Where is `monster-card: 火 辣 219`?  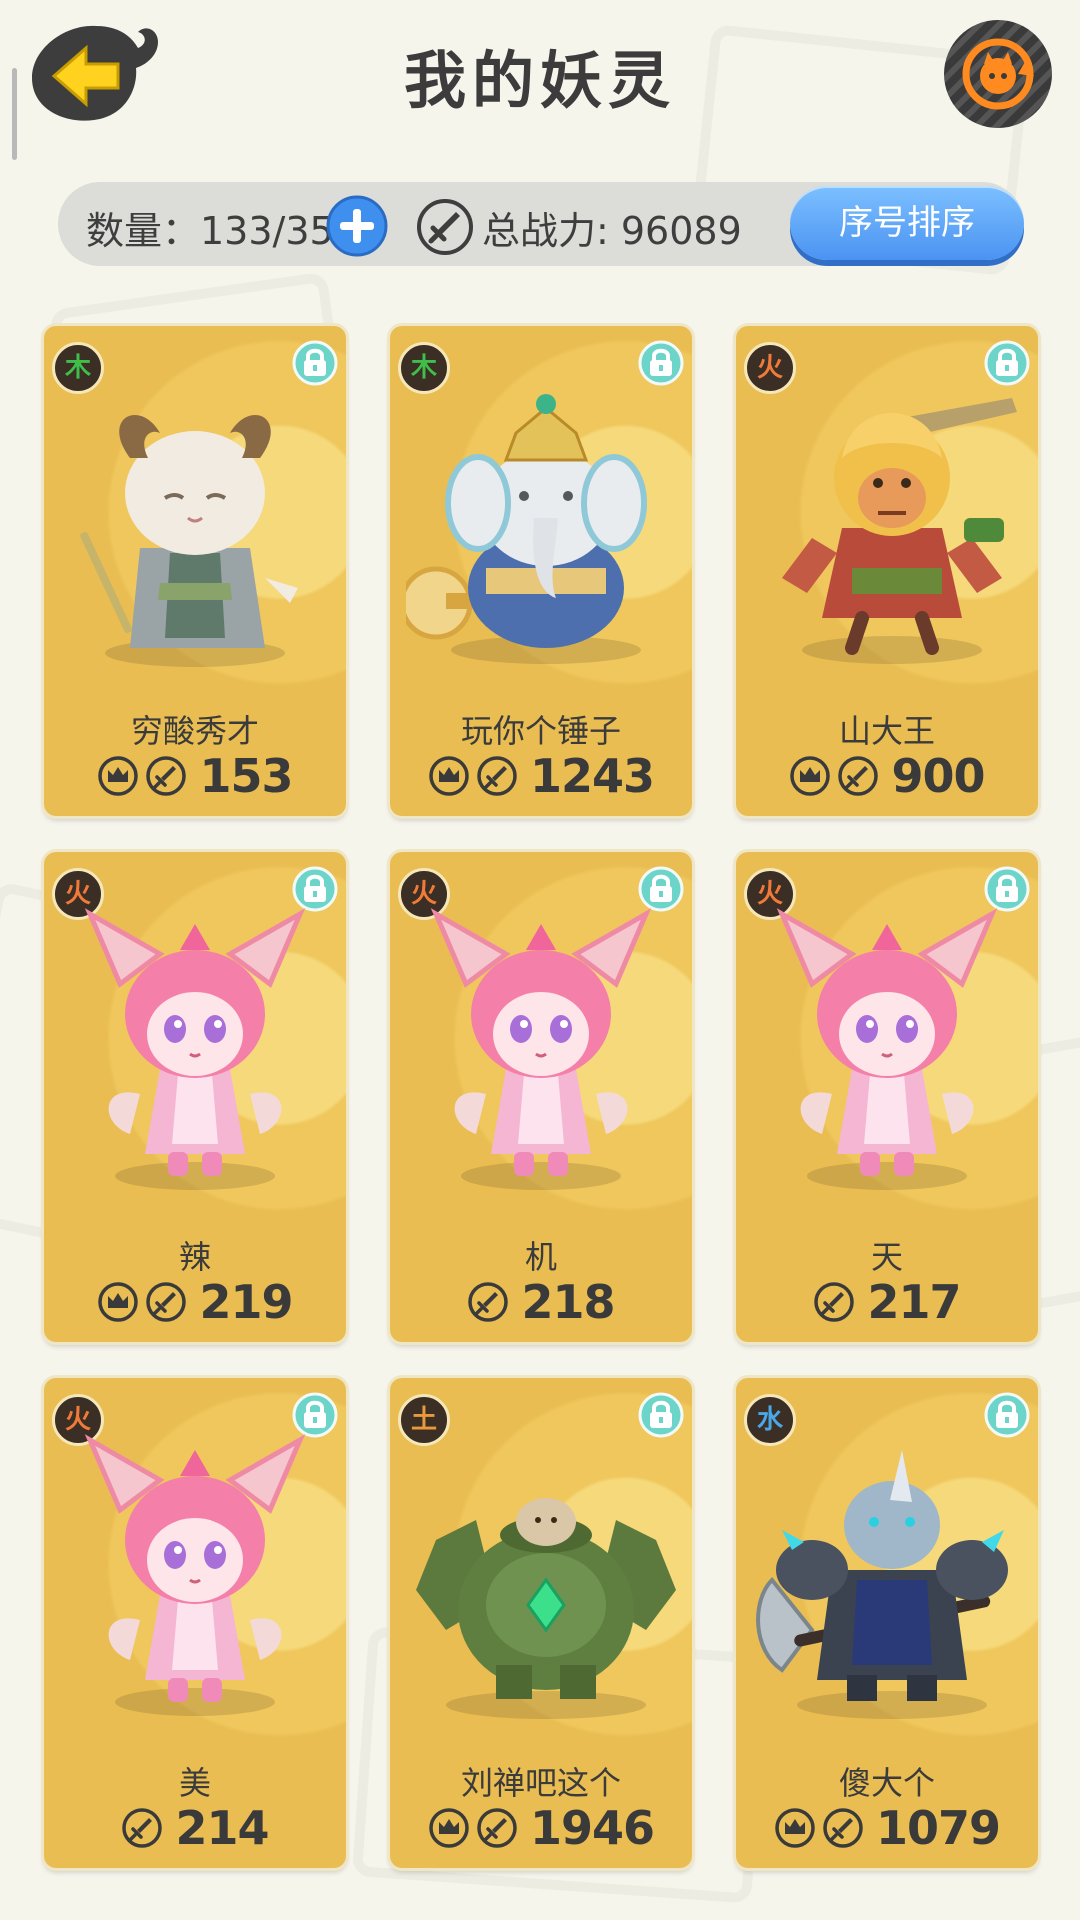
monster-card: 火 辣 219 is located at coordinates (195, 1097).